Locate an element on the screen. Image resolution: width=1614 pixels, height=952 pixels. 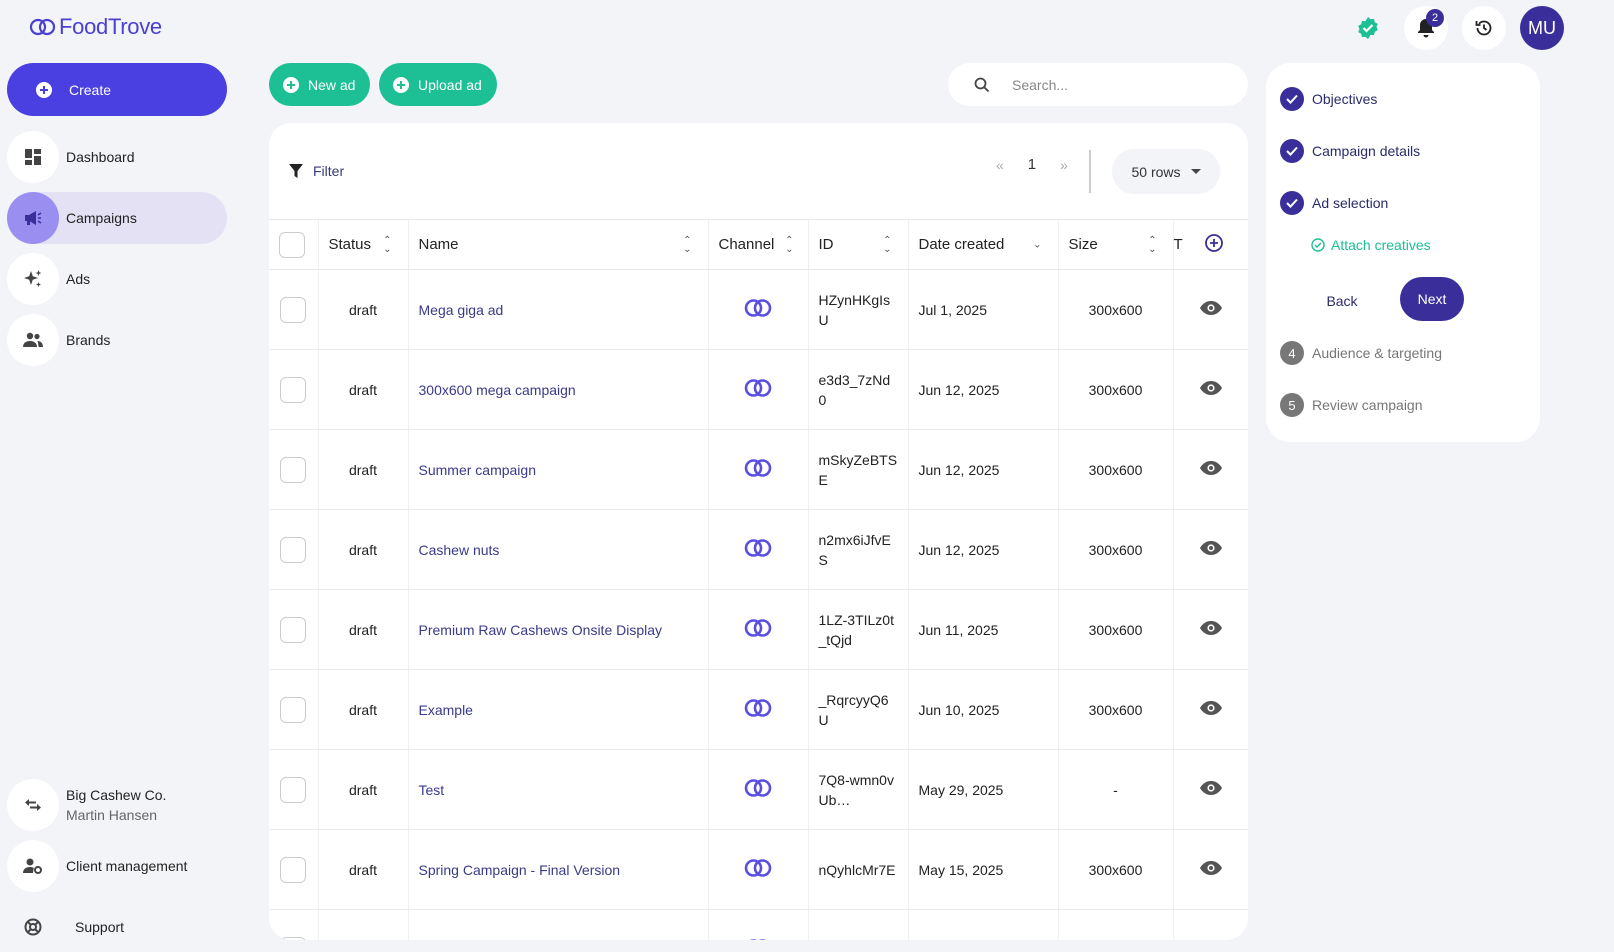
name-cell: Summer campaign is located at coordinates (558, 469).